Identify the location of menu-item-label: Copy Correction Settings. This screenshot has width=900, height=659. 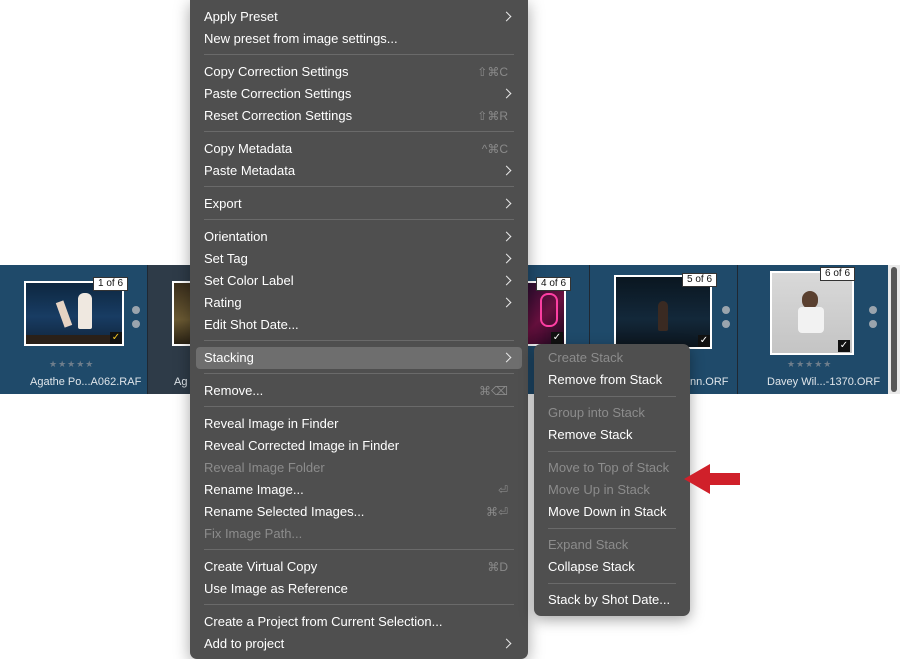
(276, 71).